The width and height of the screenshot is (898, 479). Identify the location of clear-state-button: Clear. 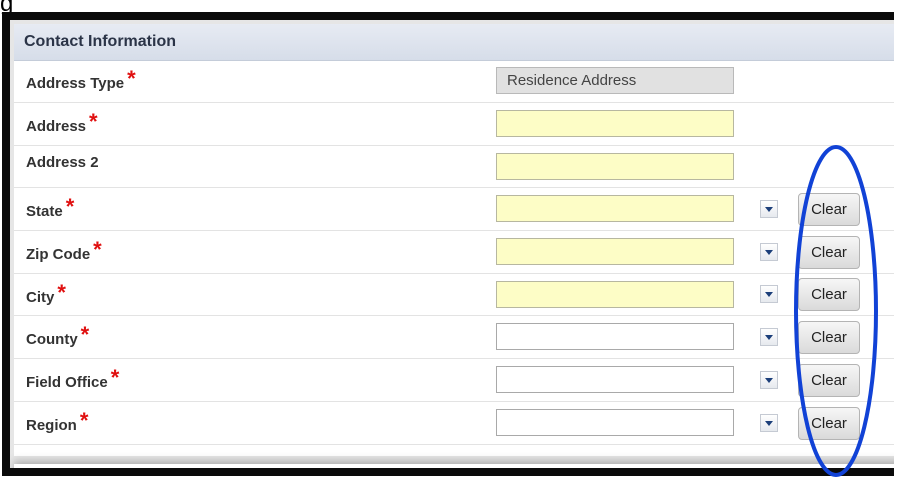
(829, 209).